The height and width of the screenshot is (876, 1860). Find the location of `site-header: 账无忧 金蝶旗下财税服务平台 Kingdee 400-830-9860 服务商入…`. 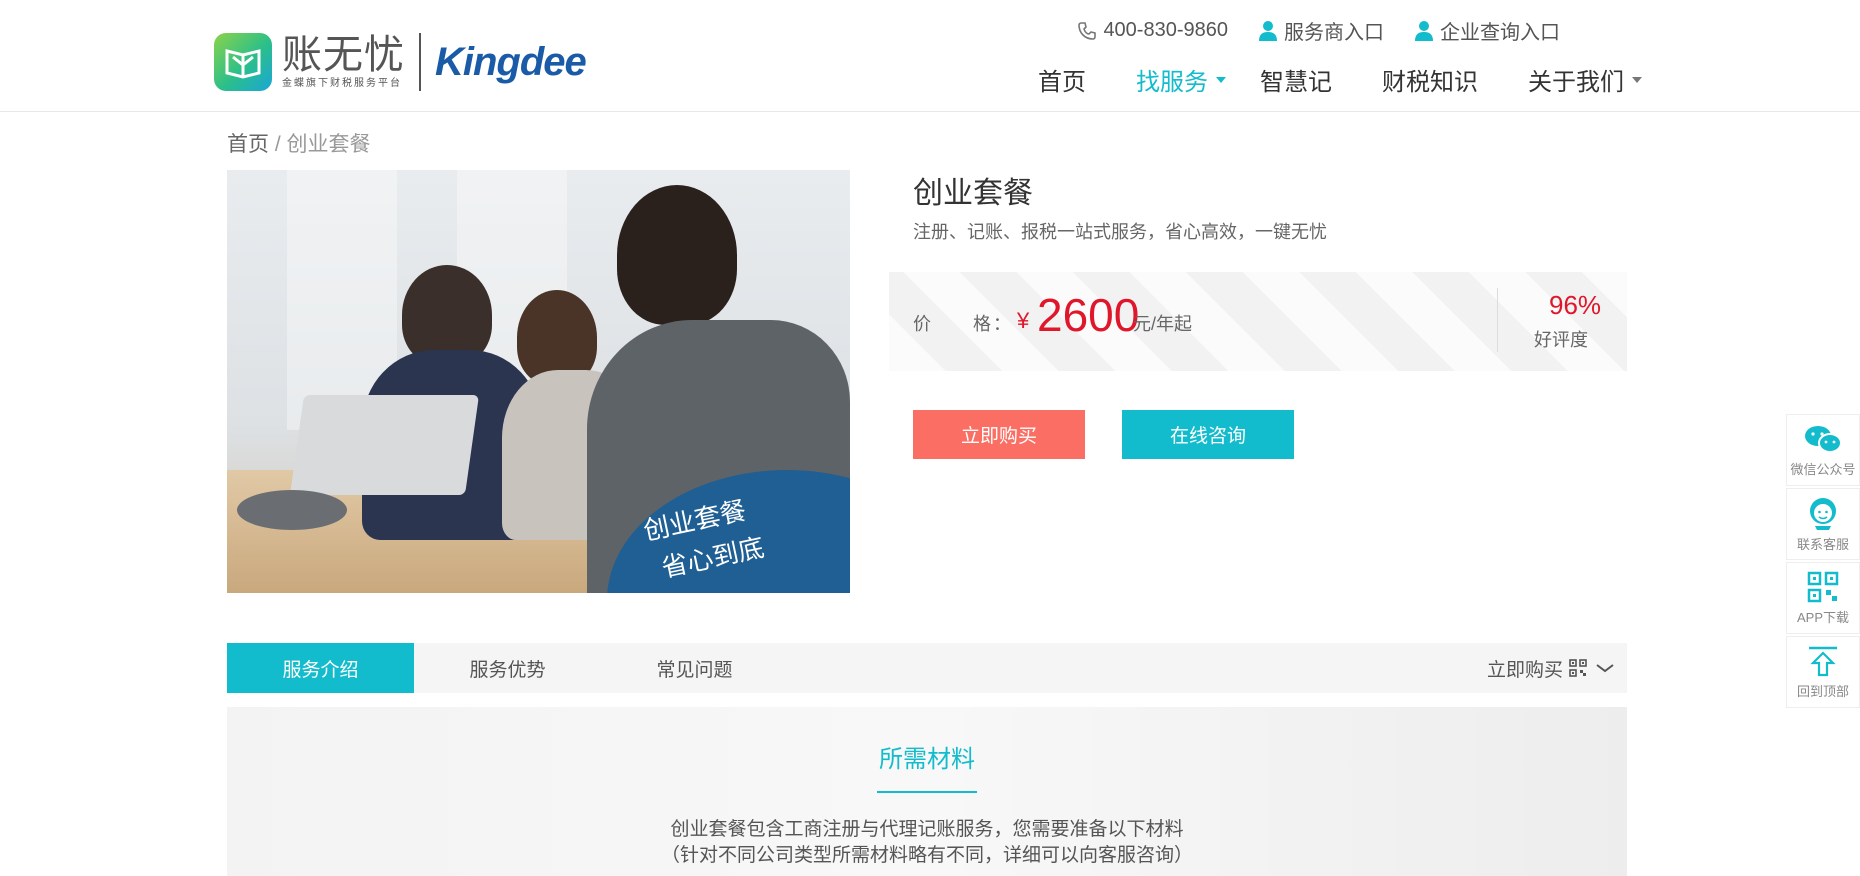

site-header: 账无忧 金蝶旗下财税服务平台 Kingdee 400-830-9860 服务商入… is located at coordinates (930, 56).